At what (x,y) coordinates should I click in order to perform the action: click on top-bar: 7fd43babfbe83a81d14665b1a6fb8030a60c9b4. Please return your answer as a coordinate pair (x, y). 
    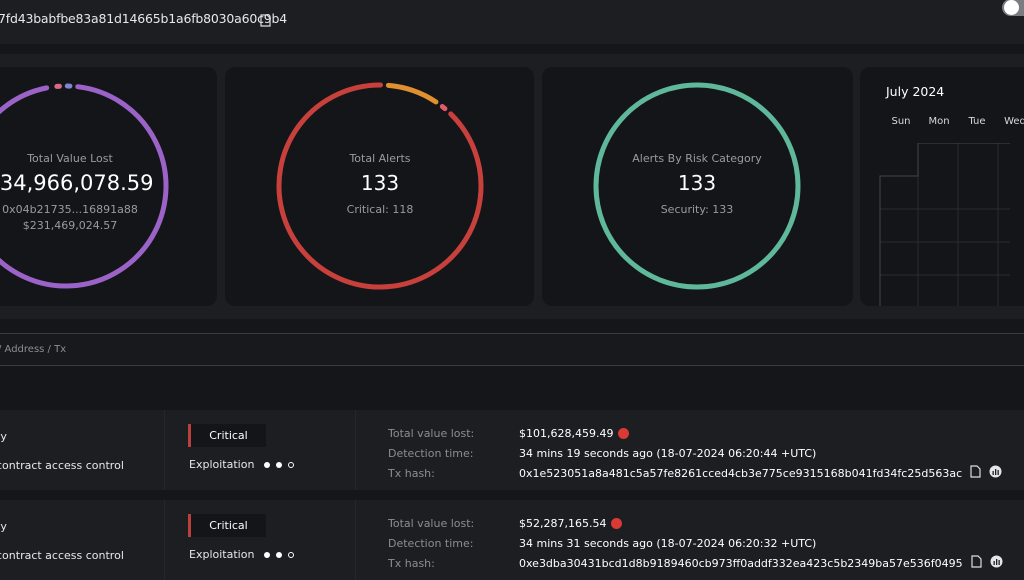
    Looking at the image, I should click on (512, 22).